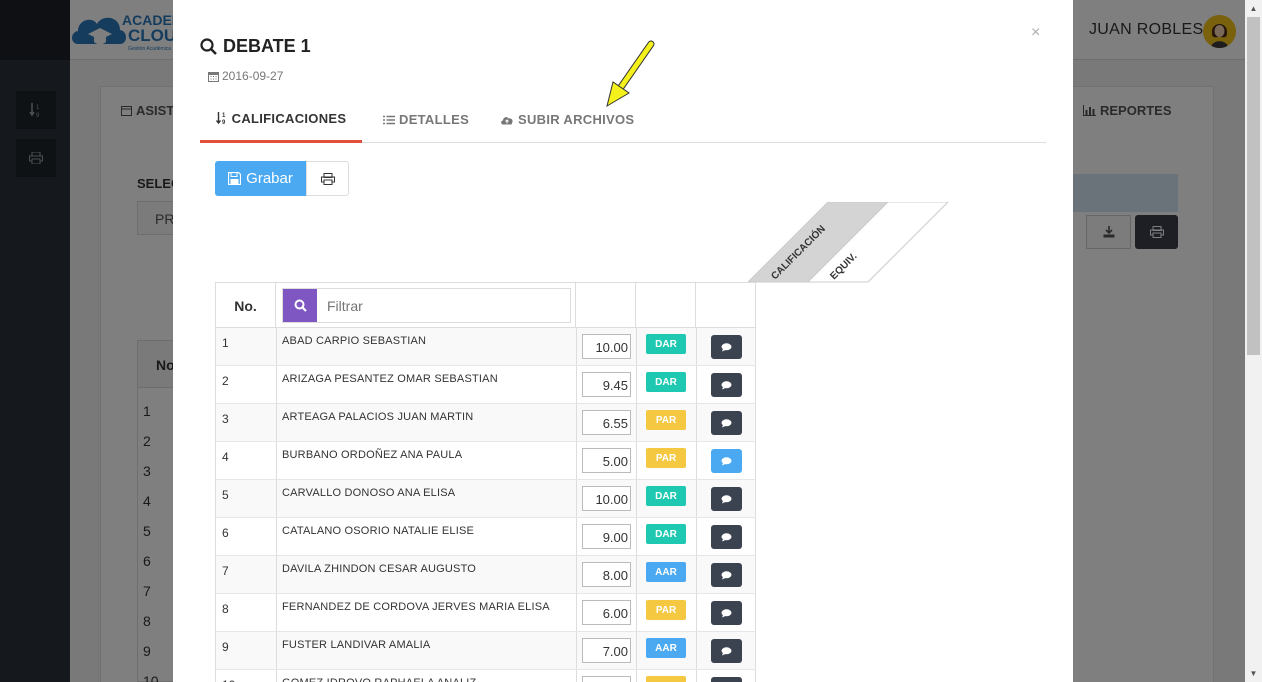 The height and width of the screenshot is (682, 1262). I want to click on grade-cell, so click(606, 676).